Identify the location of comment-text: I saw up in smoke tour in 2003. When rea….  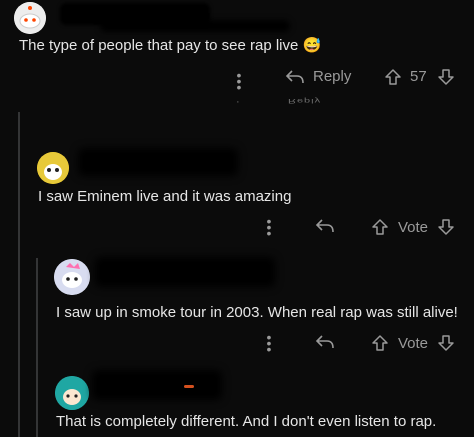
(257, 312).